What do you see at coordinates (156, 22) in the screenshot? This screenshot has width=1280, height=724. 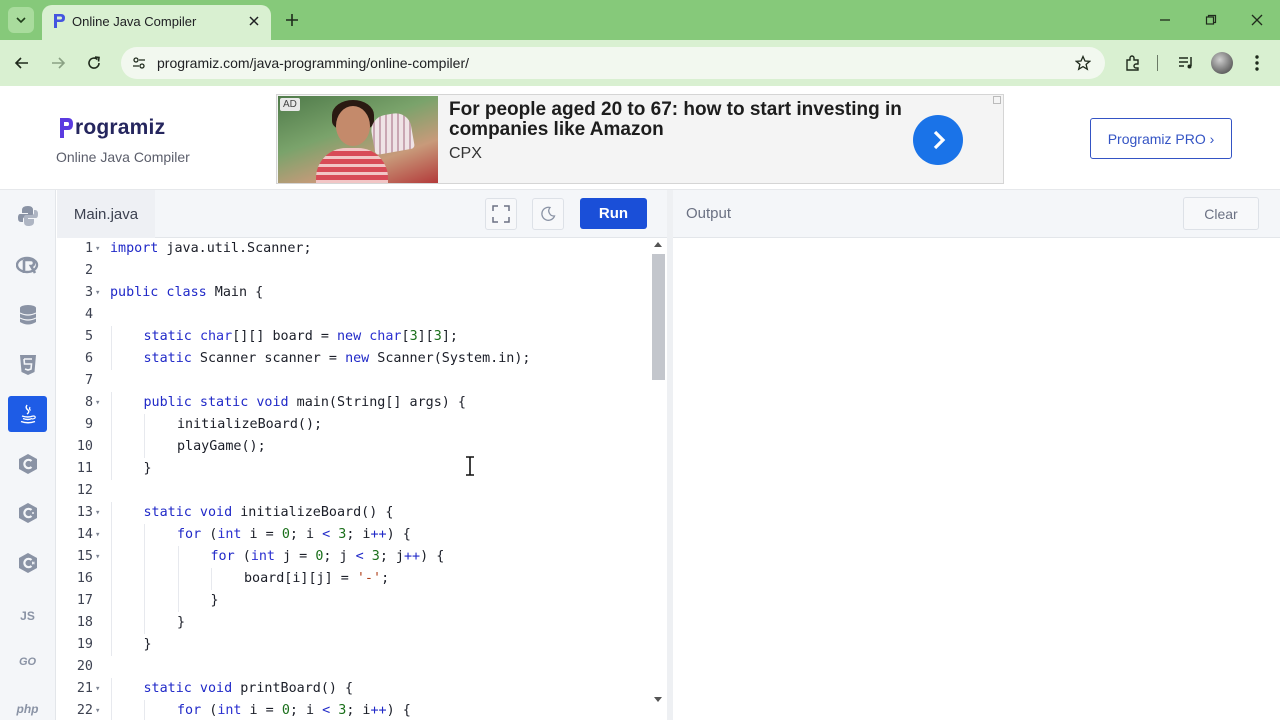 I see `browser-tab: Online Java Compiler` at bounding box center [156, 22].